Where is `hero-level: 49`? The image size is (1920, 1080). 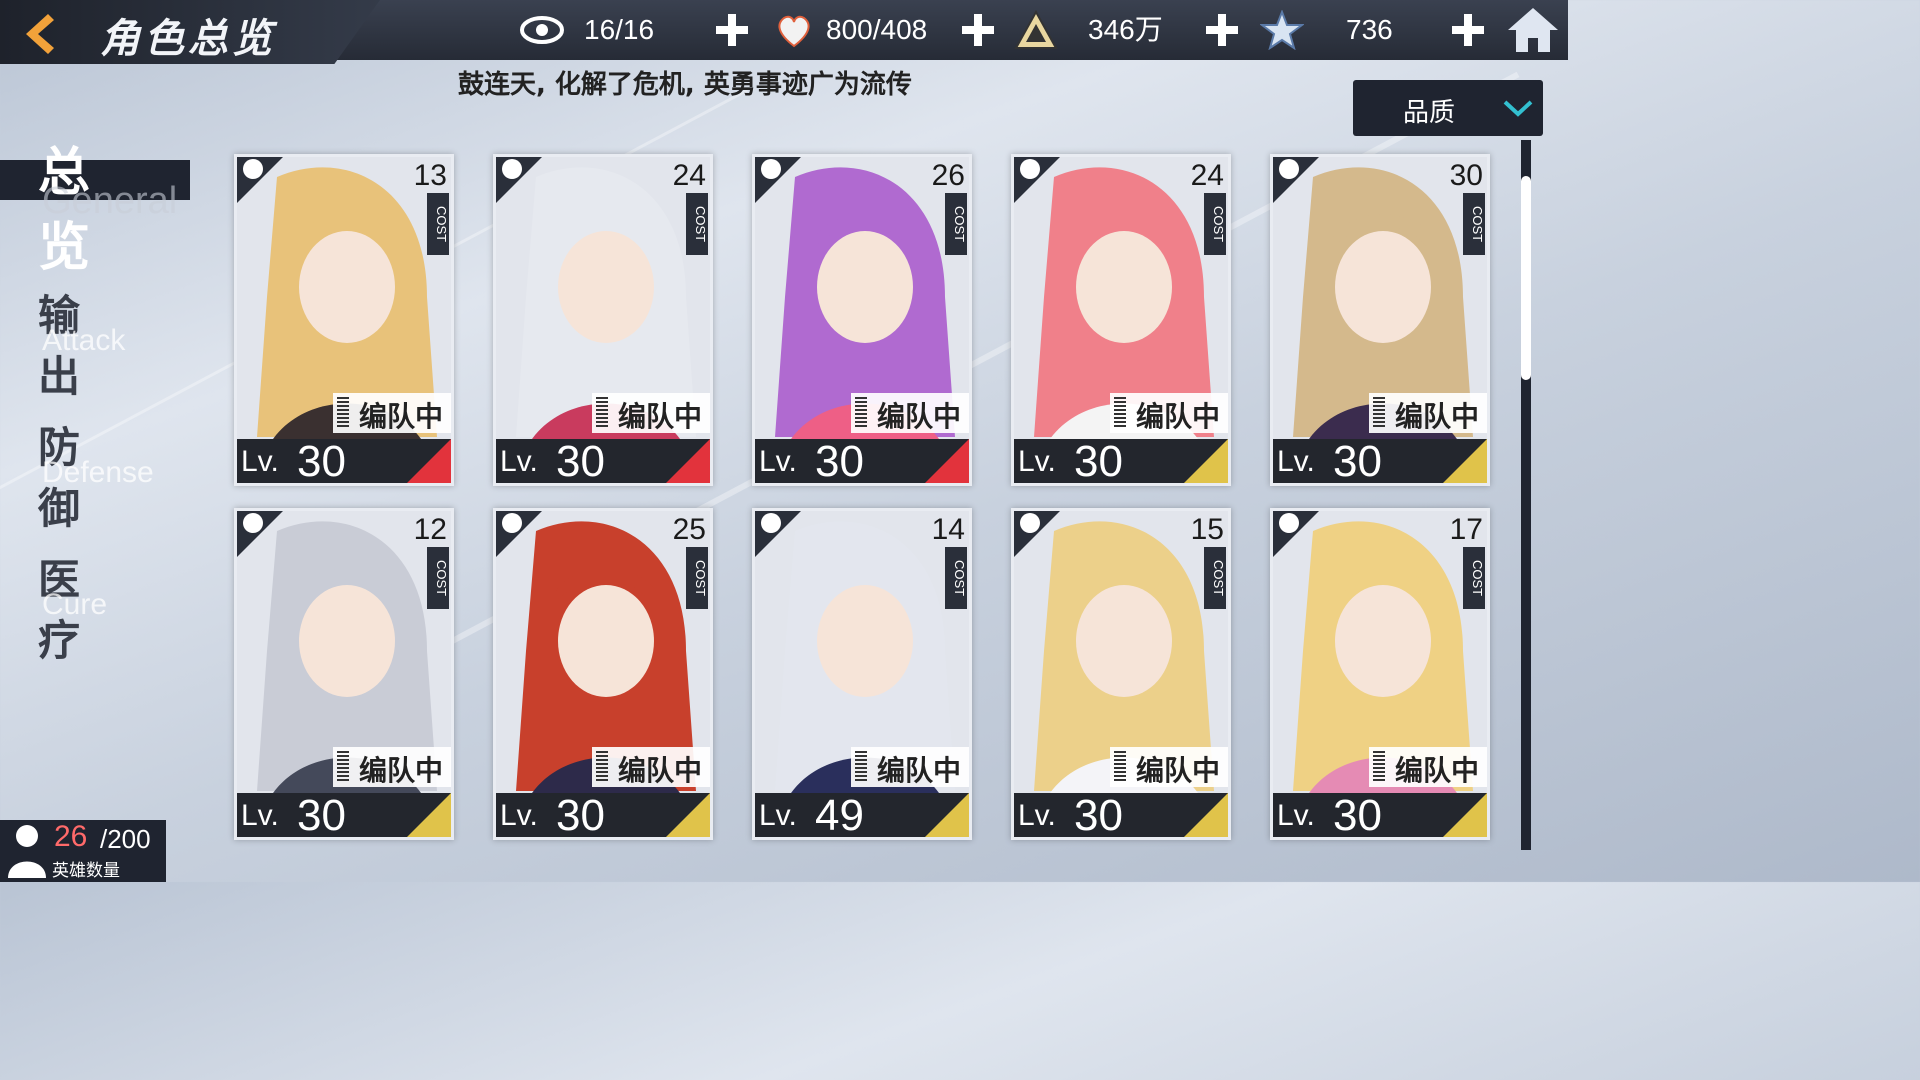 hero-level: 49 is located at coordinates (839, 815).